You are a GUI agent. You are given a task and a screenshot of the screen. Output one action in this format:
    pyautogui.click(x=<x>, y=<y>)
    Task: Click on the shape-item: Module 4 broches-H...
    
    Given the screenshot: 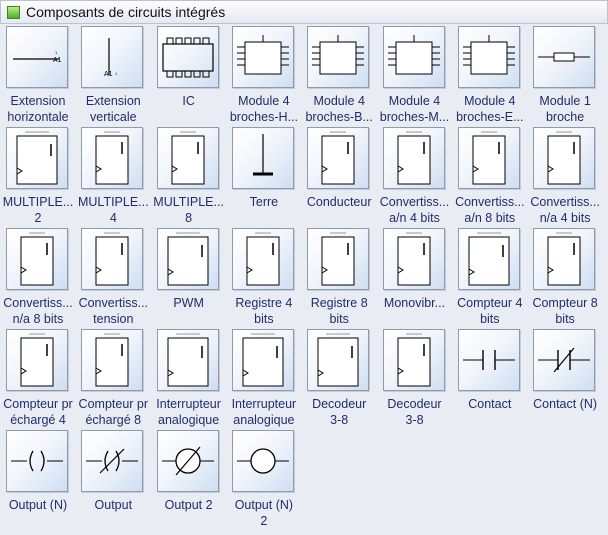 What is the action you would take?
    pyautogui.click(x=263, y=76)
    